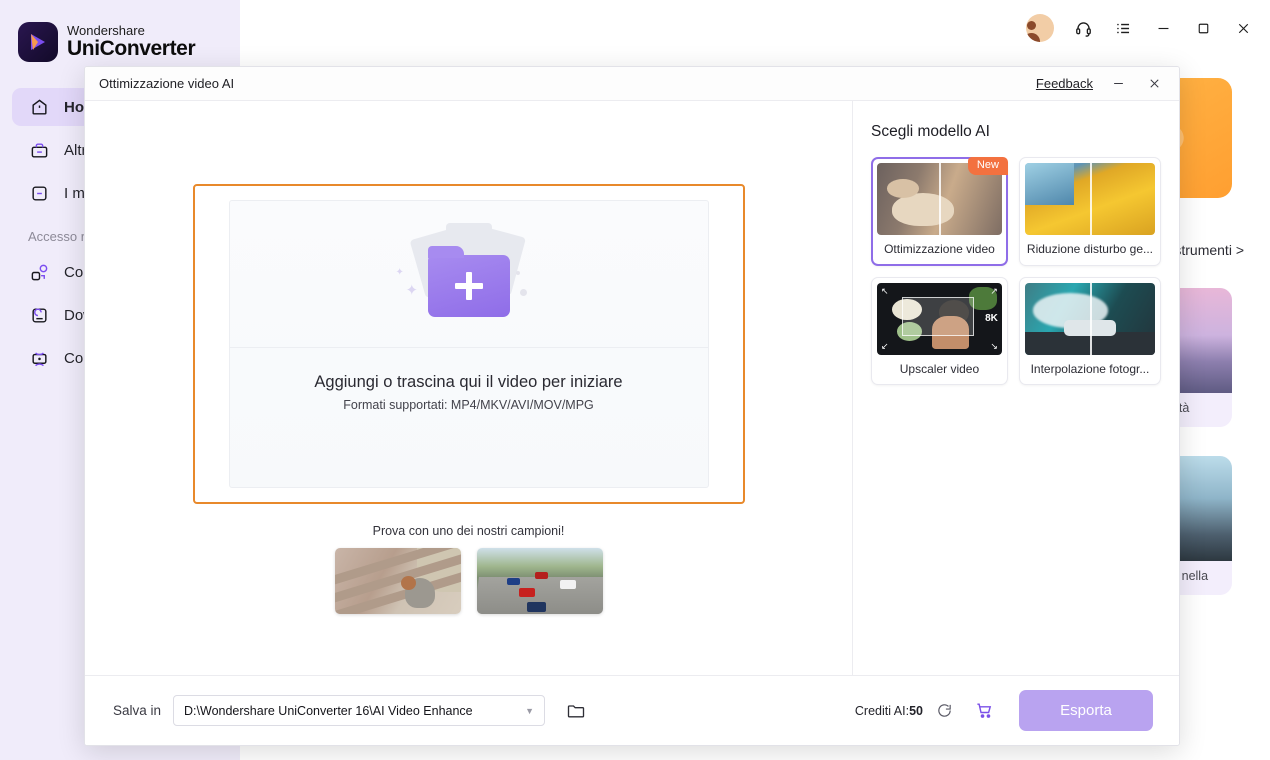 This screenshot has width=1270, height=760. What do you see at coordinates (39, 150) in the screenshot?
I see `toolbox-icon` at bounding box center [39, 150].